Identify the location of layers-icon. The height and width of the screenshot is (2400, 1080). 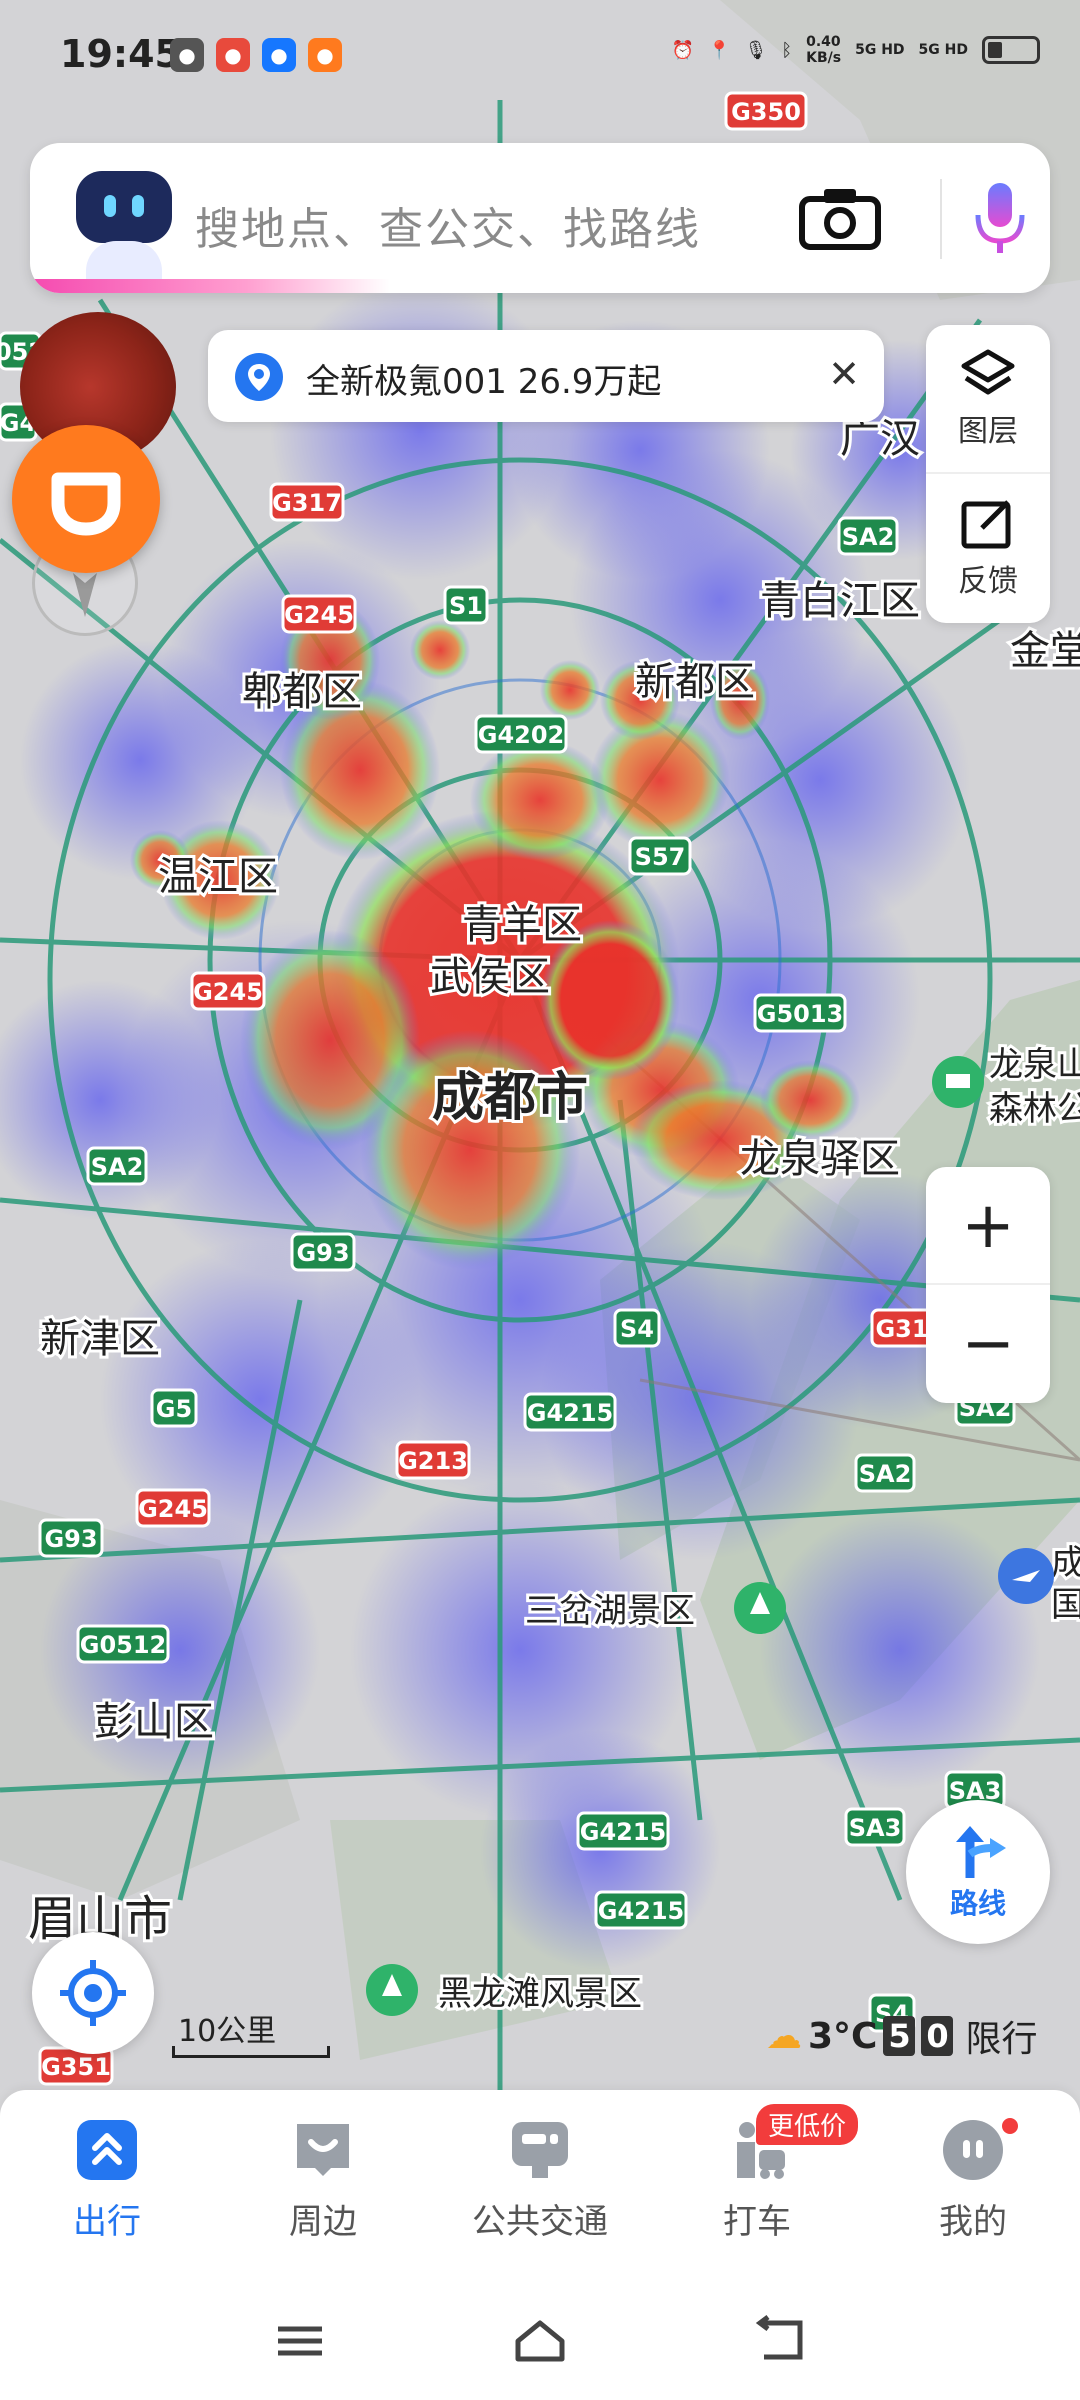
(988, 371).